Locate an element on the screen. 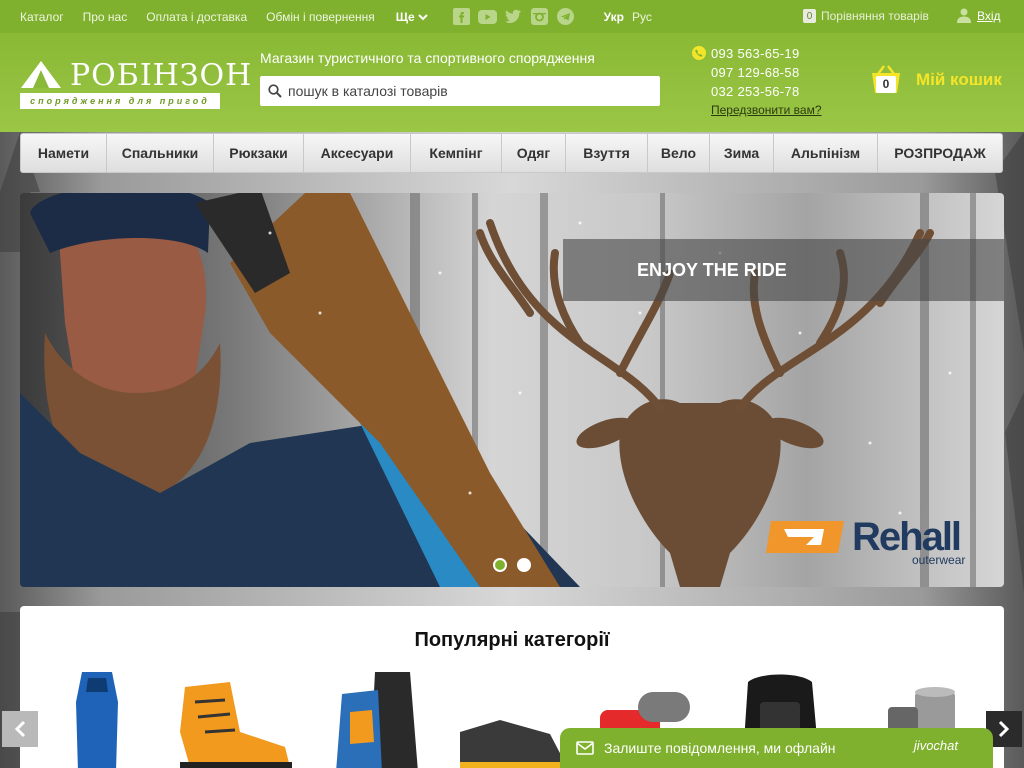  cart-count: 0 is located at coordinates (886, 84).